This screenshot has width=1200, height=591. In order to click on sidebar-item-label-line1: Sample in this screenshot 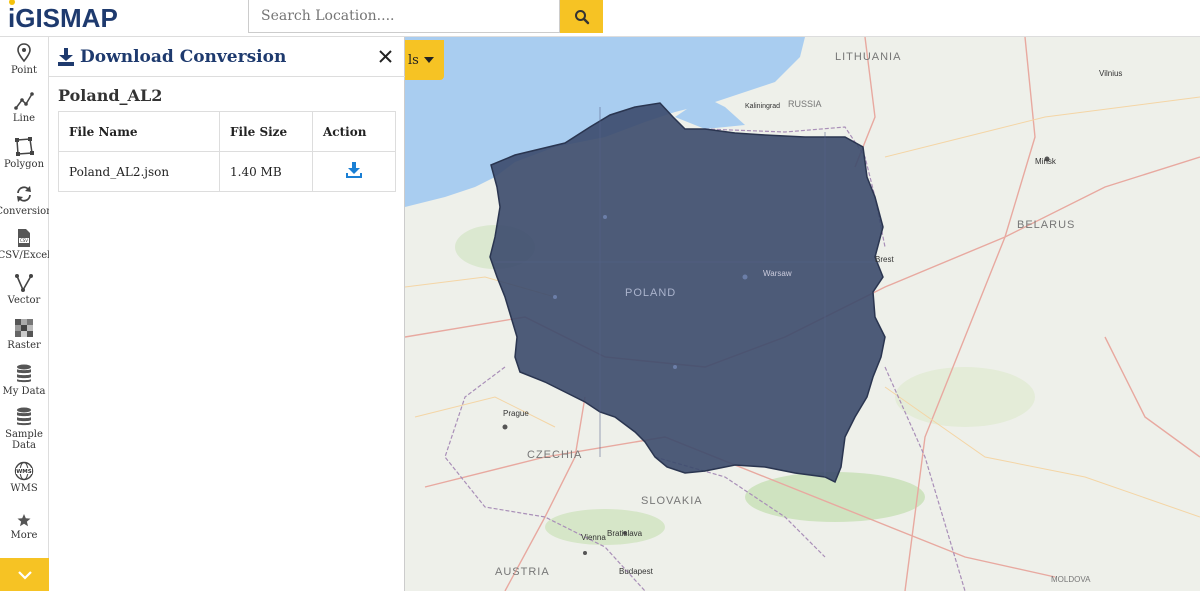, I will do `click(24, 434)`.